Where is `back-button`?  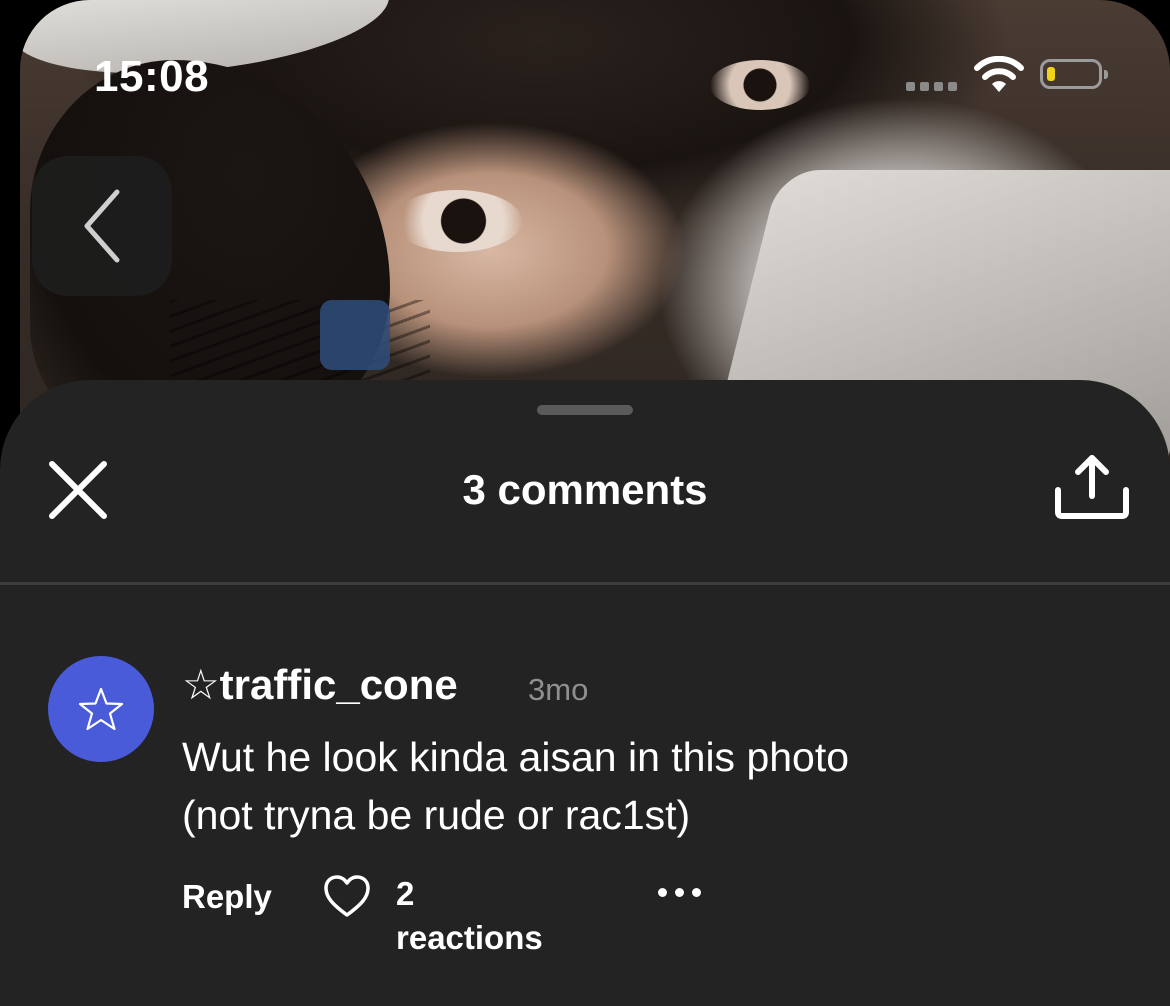 back-button is located at coordinates (102, 226).